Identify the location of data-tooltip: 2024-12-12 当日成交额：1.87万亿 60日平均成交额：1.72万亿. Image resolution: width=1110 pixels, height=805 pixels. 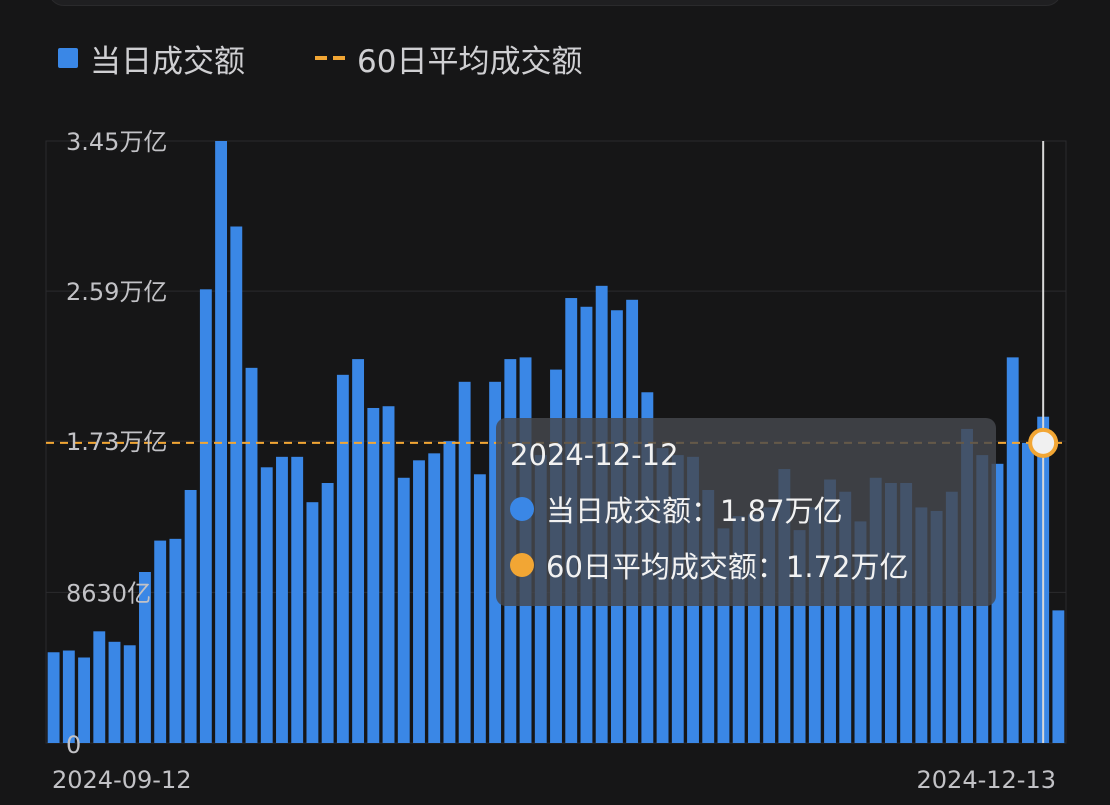
(746, 512).